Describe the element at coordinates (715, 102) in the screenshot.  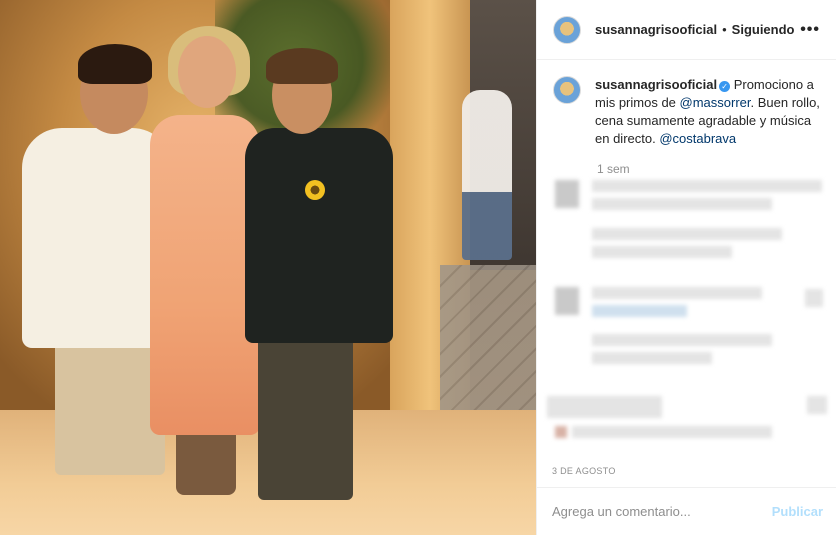
I see `mention-massorrer: @massorrer` at that location.